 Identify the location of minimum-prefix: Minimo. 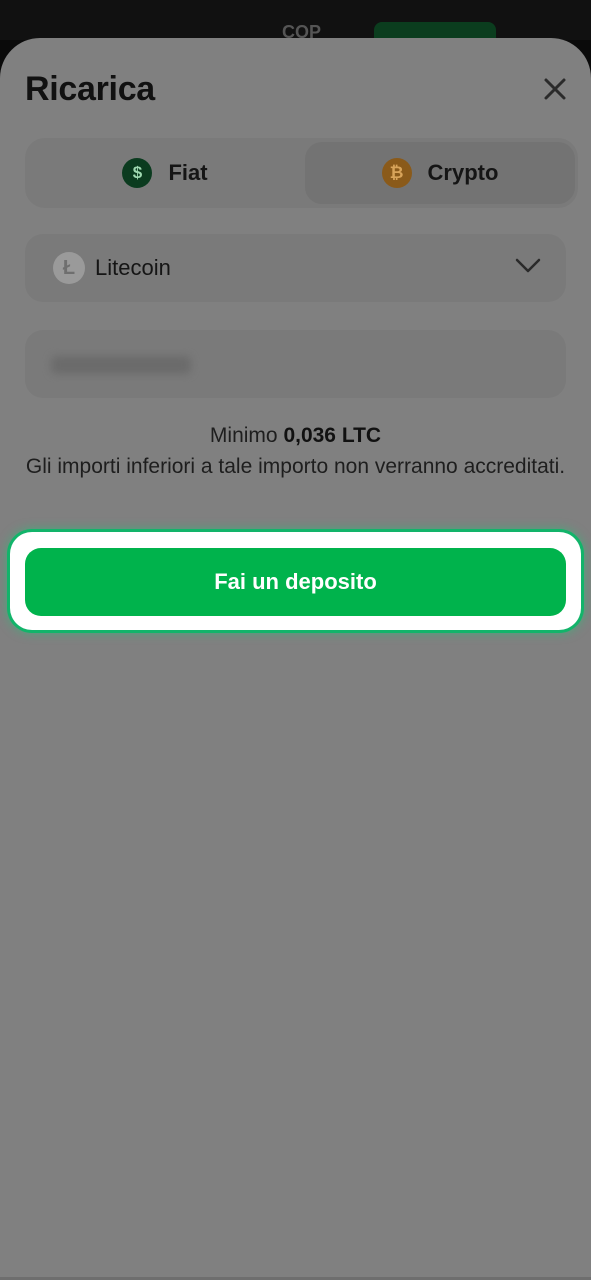
(243, 435).